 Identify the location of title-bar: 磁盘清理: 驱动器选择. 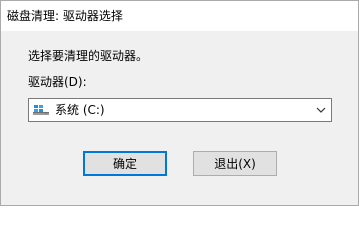
(179, 16).